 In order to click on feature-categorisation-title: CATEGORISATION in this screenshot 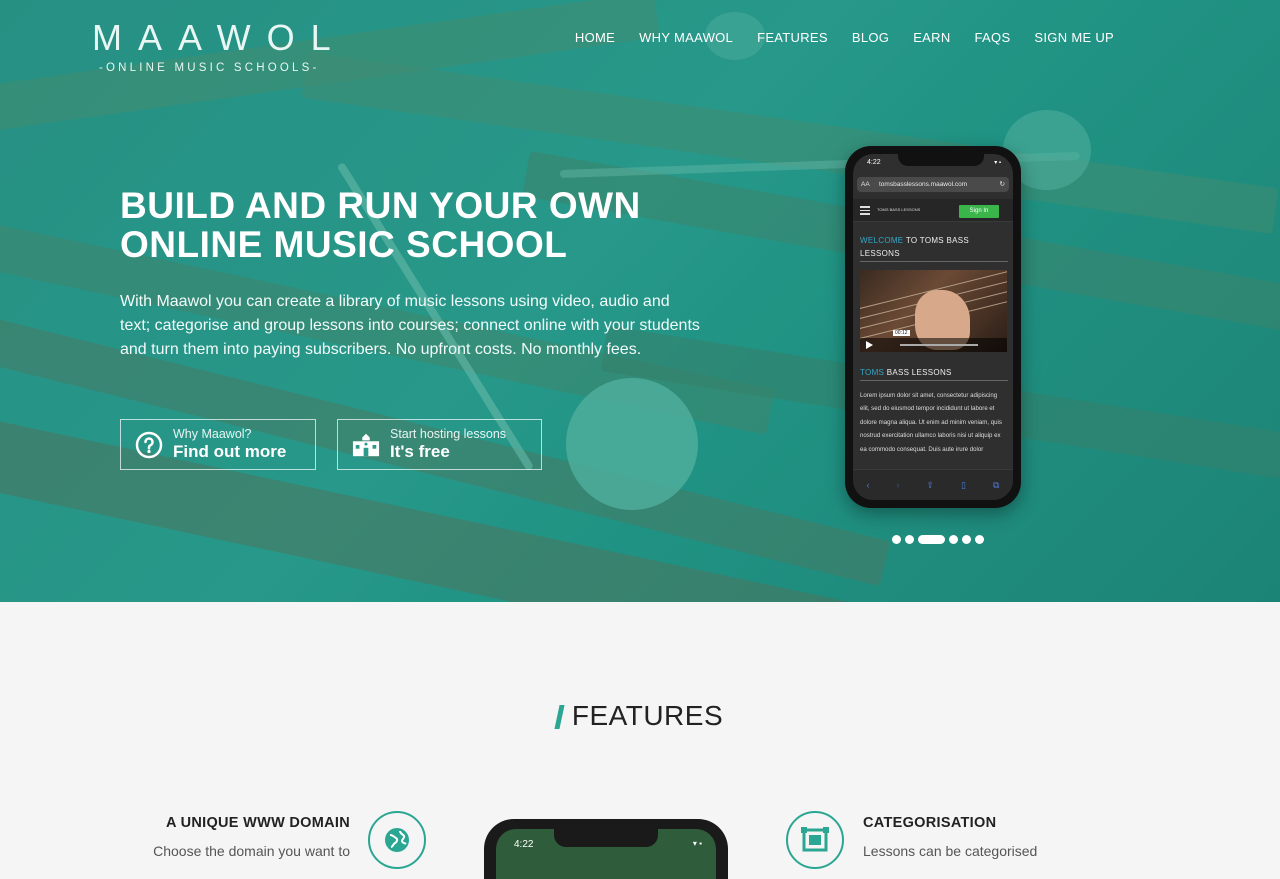, I will do `click(930, 823)`.